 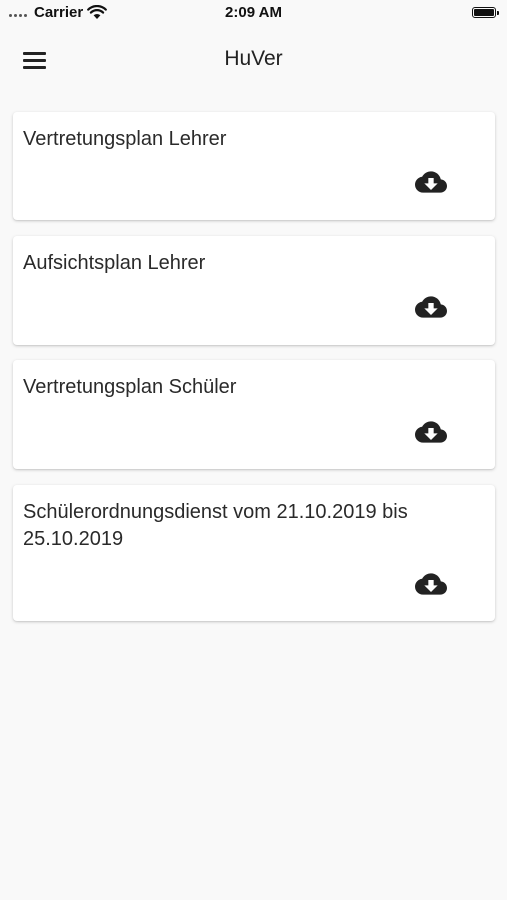 I want to click on app-bar: HuVer, so click(x=253, y=60).